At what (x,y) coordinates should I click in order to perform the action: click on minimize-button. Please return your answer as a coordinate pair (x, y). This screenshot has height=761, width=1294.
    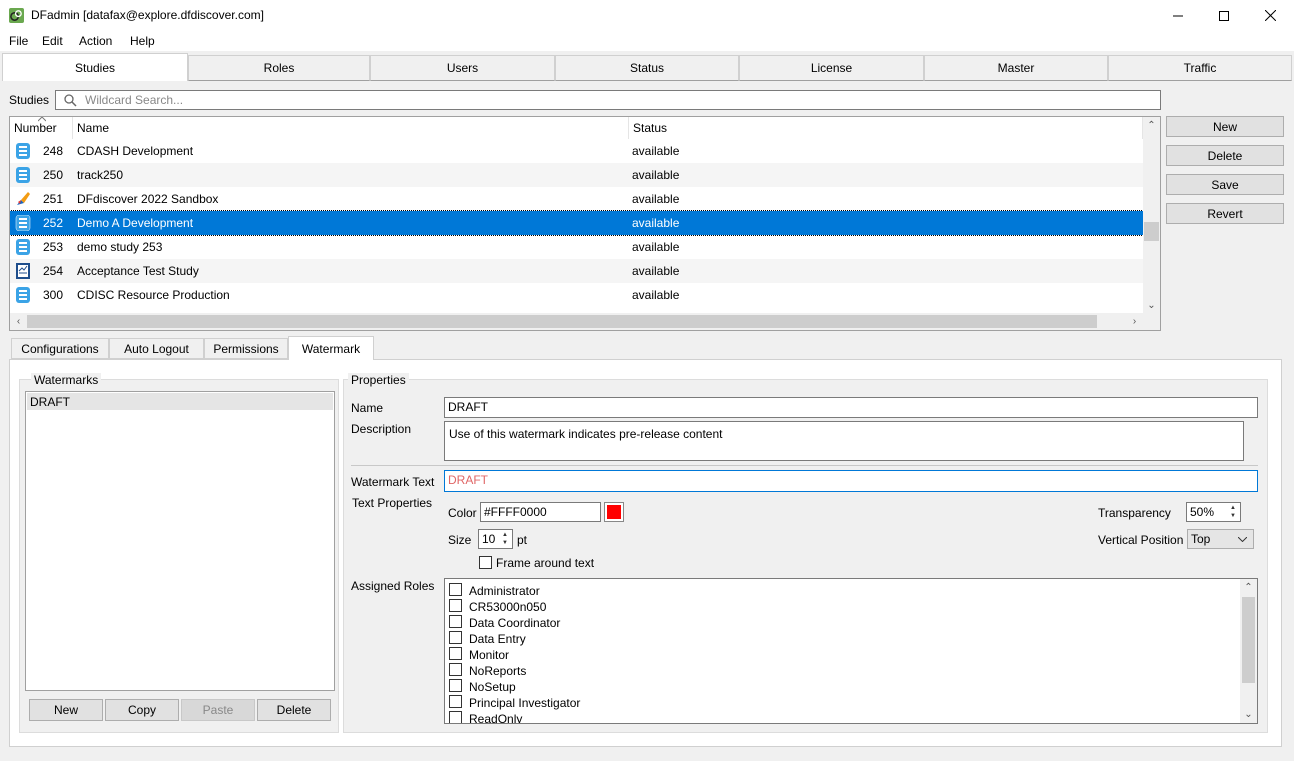
    Looking at the image, I should click on (1178, 15).